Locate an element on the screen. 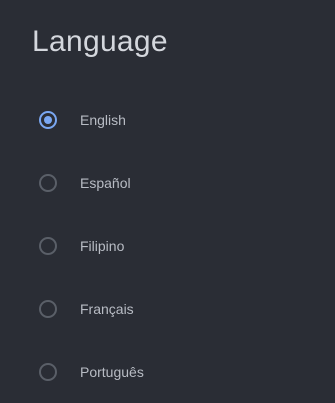 This screenshot has height=403, width=335. language-option-label: Filipino is located at coordinates (102, 245).